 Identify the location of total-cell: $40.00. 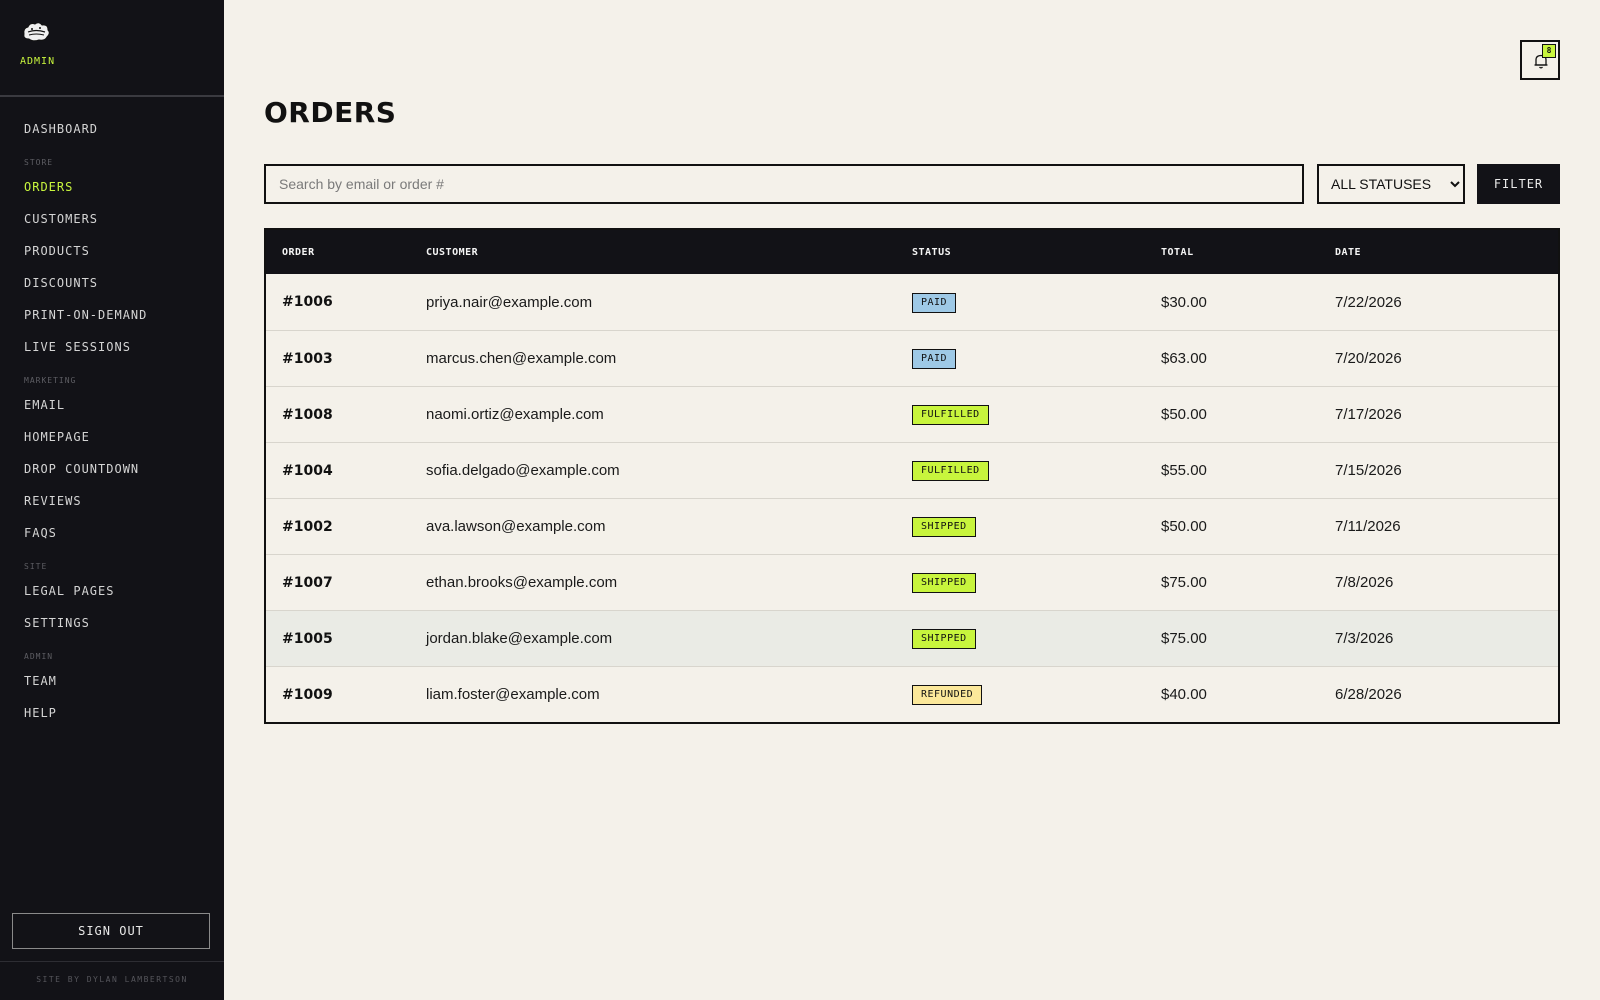
(1184, 694).